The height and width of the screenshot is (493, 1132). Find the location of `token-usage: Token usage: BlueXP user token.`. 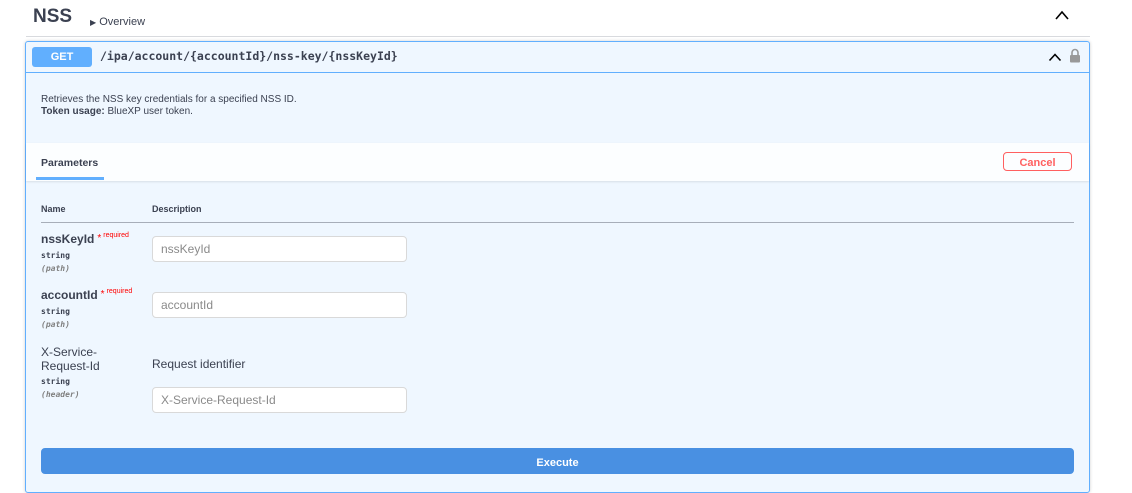

token-usage: Token usage: BlueXP user token. is located at coordinates (169, 112).